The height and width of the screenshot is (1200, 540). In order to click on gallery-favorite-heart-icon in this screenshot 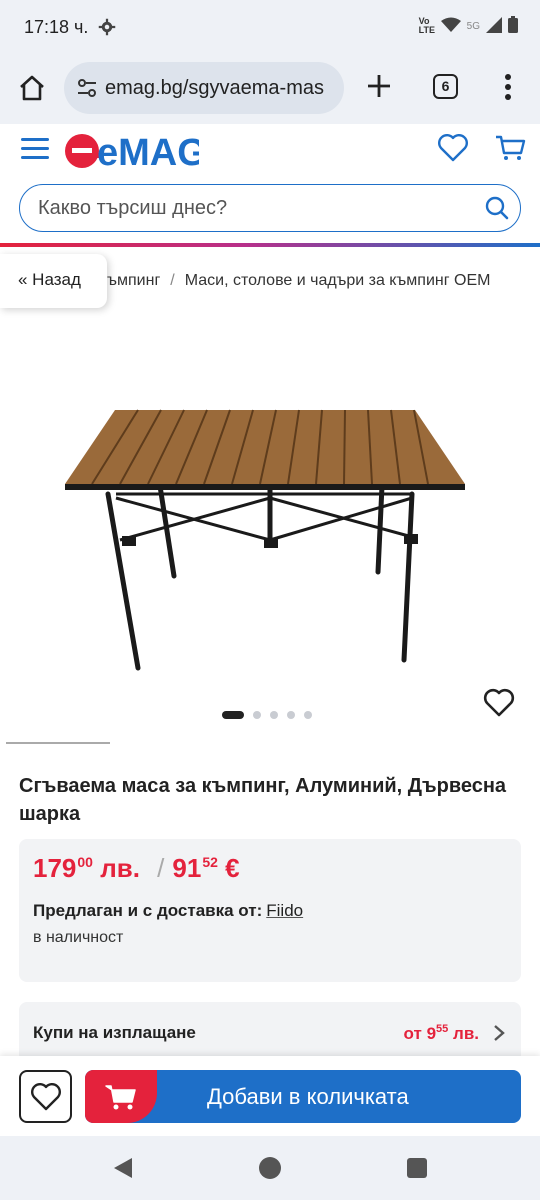, I will do `click(499, 705)`.